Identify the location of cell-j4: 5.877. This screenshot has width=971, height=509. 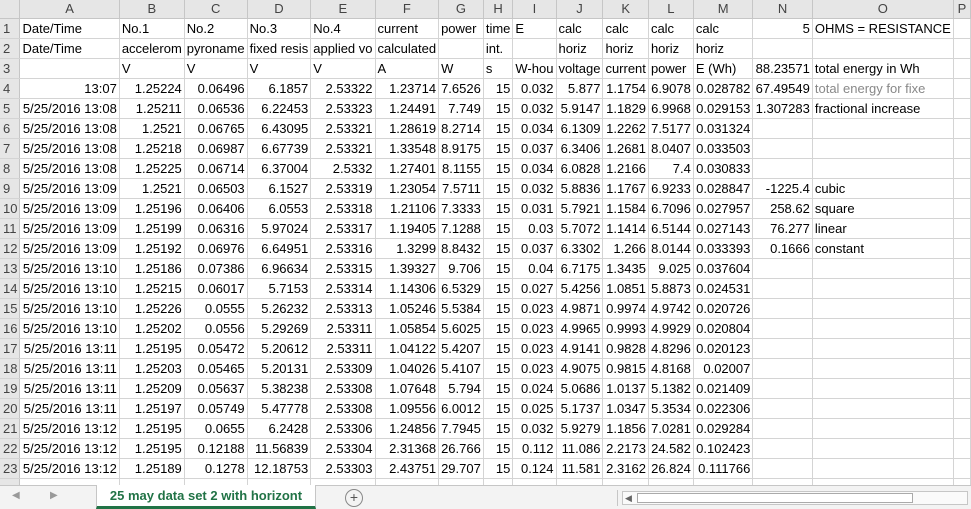
(580, 88).